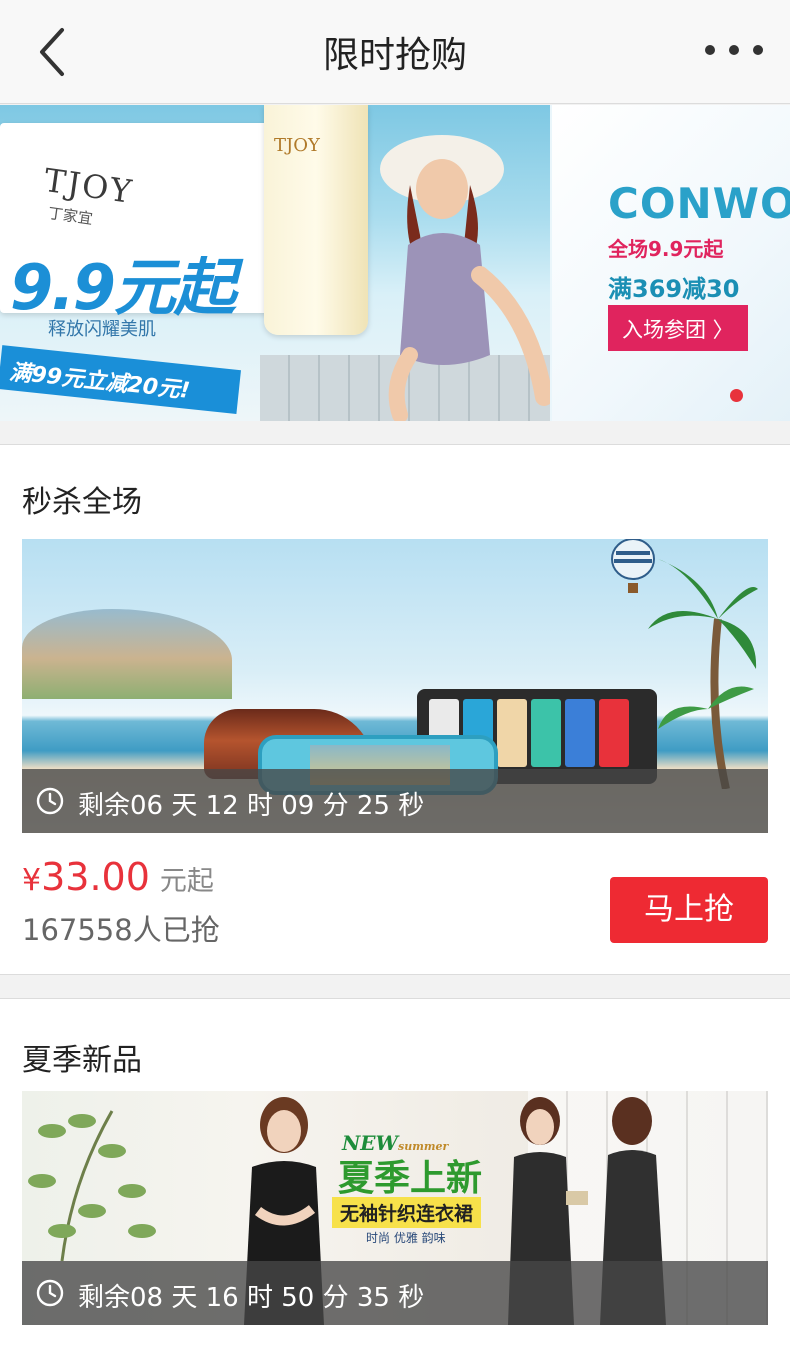  I want to click on tube-brand: TJOY, so click(297, 145).